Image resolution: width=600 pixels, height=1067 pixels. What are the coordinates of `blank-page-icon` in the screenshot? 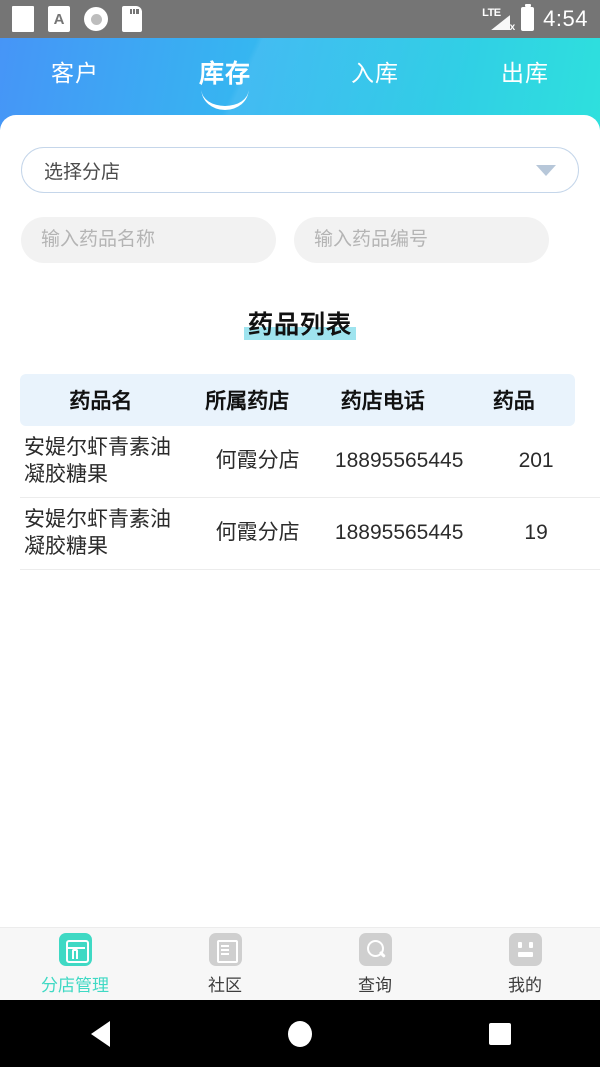 It's located at (23, 19).